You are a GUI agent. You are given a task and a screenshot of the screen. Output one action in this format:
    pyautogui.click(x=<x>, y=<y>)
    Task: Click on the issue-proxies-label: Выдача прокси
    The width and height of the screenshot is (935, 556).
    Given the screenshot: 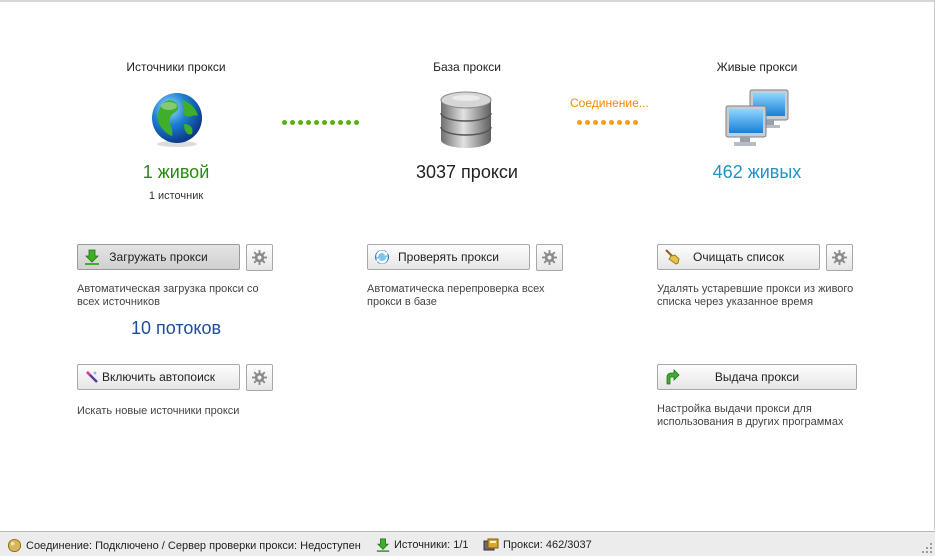 What is the action you would take?
    pyautogui.click(x=757, y=377)
    